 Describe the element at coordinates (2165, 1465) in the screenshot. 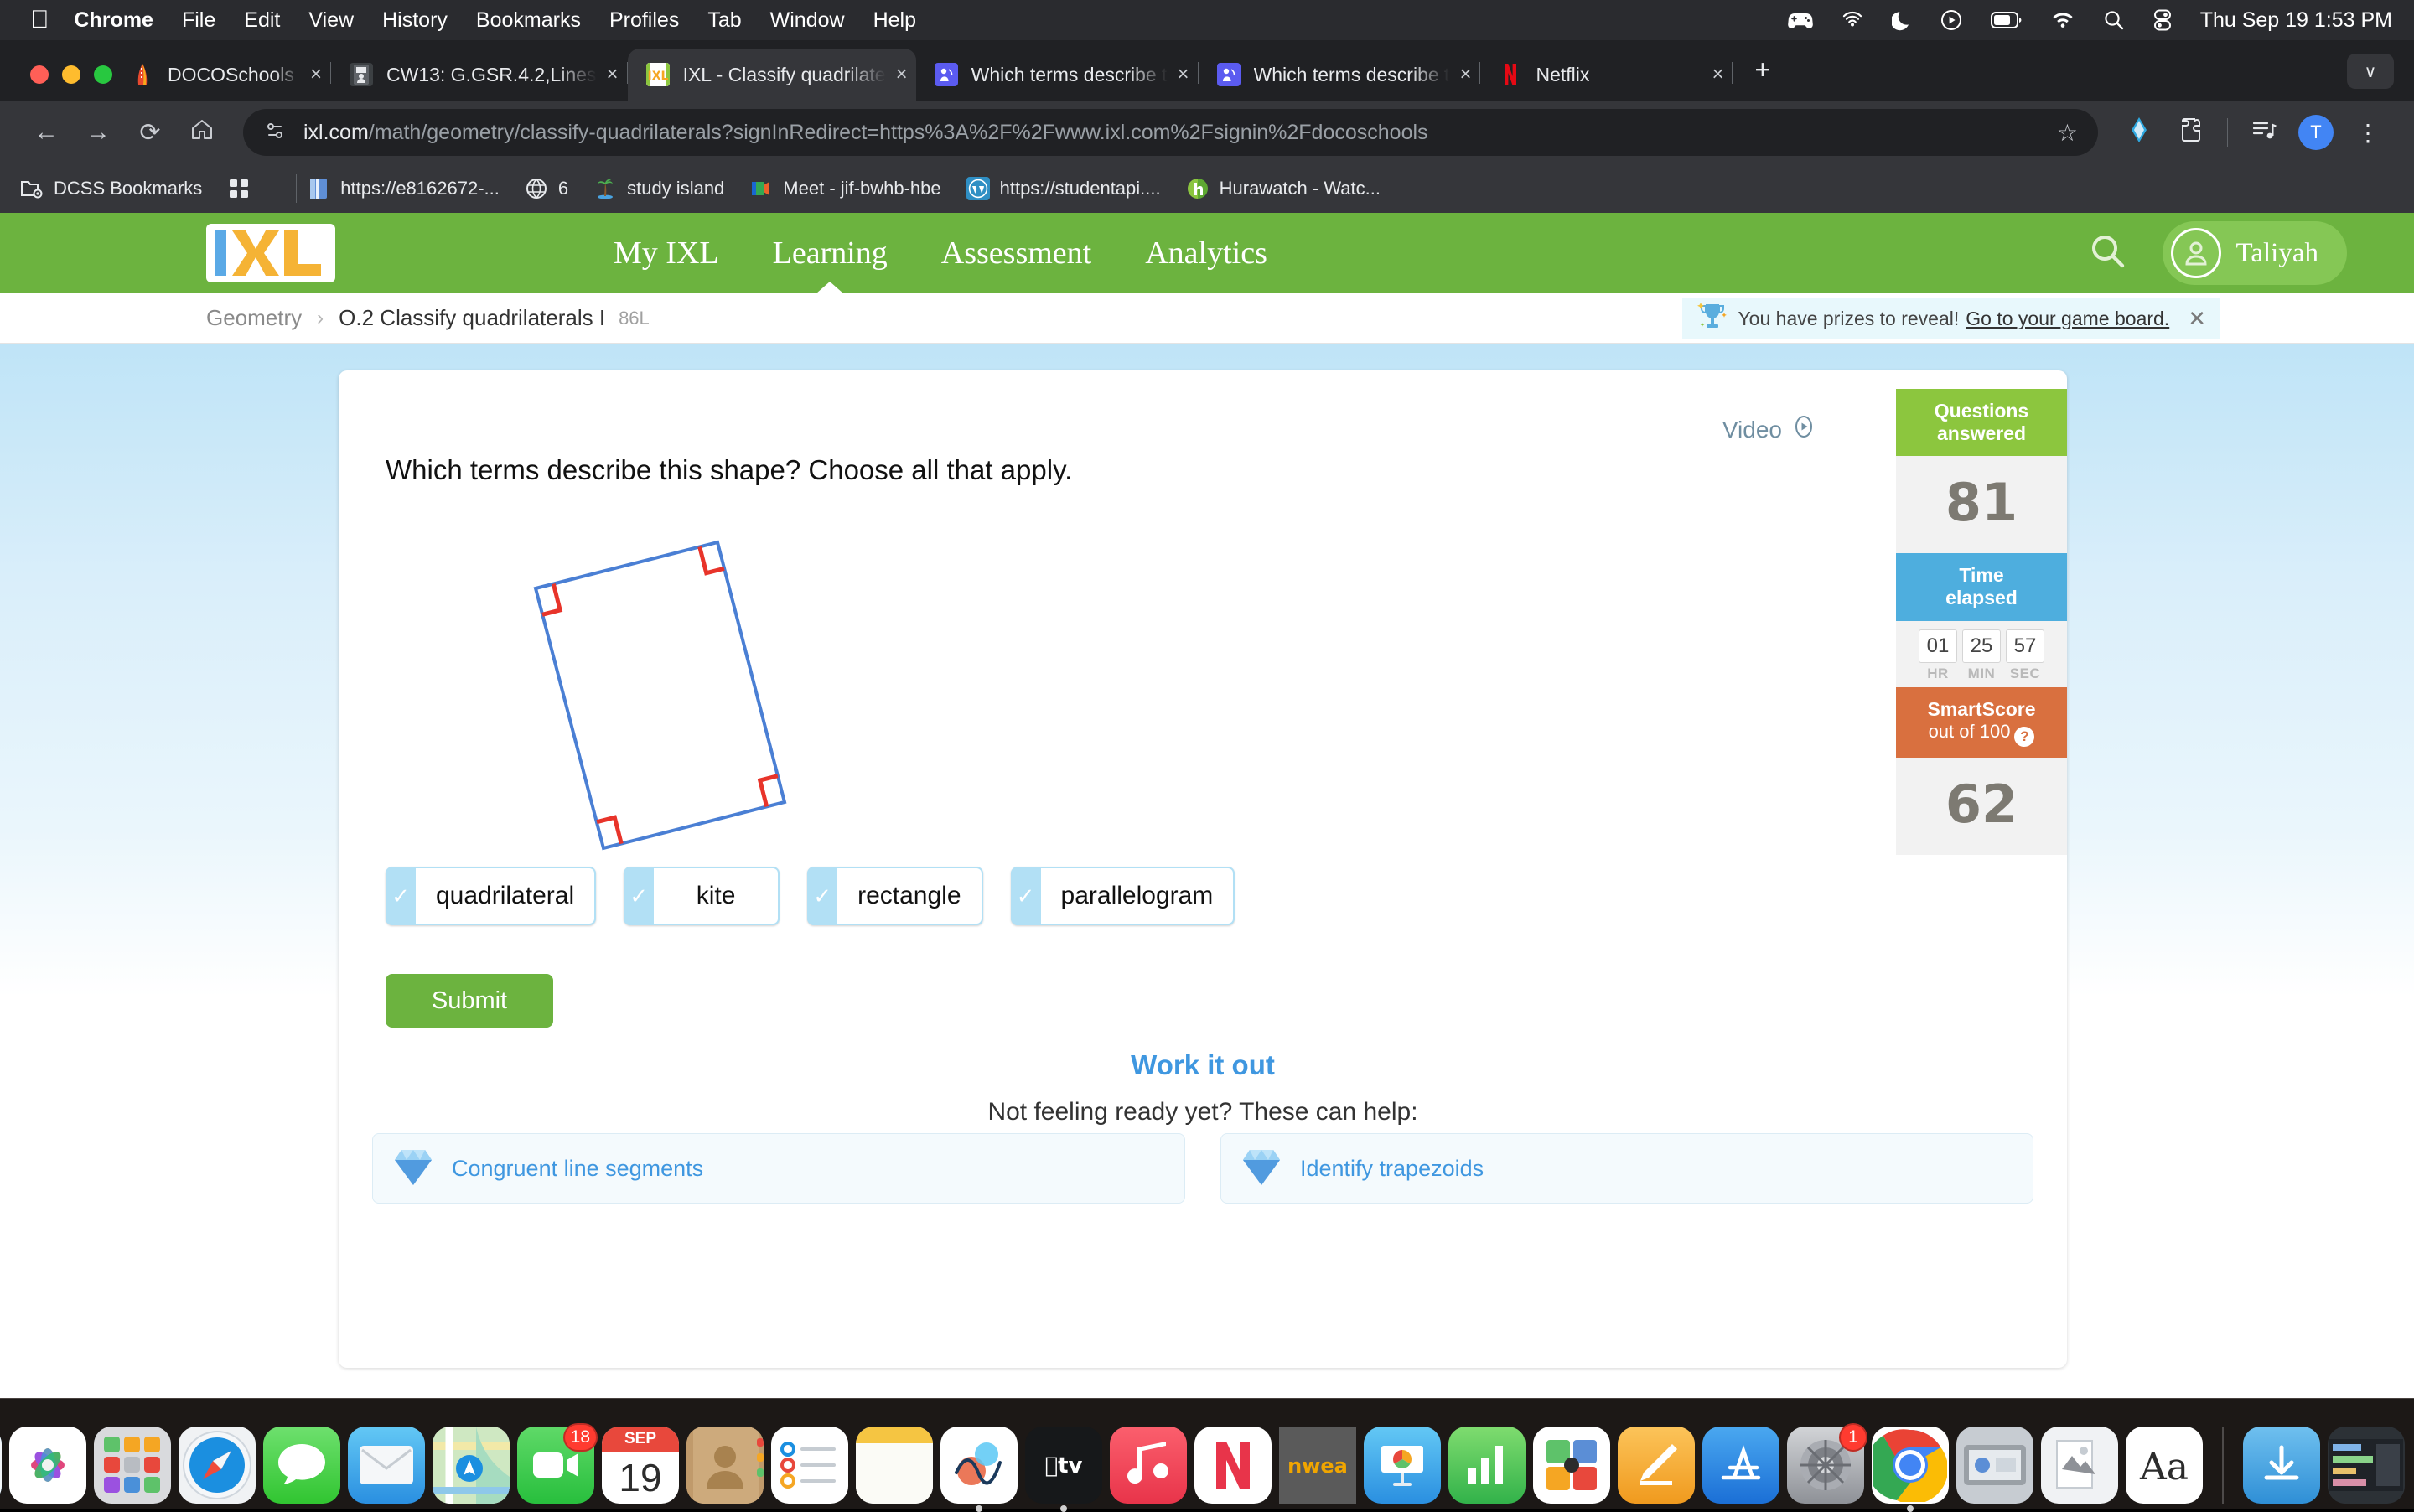

I see `dock-app-dictionary: Aa` at that location.